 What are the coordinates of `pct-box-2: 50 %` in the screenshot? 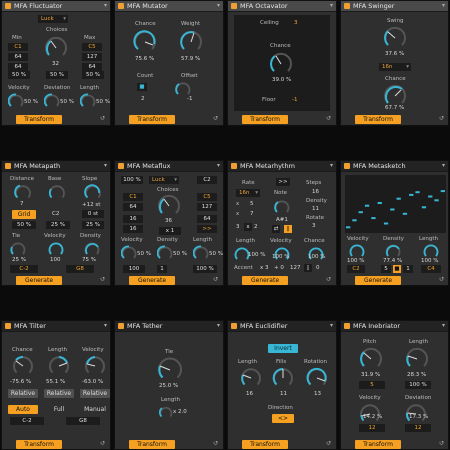 It's located at (57, 75).